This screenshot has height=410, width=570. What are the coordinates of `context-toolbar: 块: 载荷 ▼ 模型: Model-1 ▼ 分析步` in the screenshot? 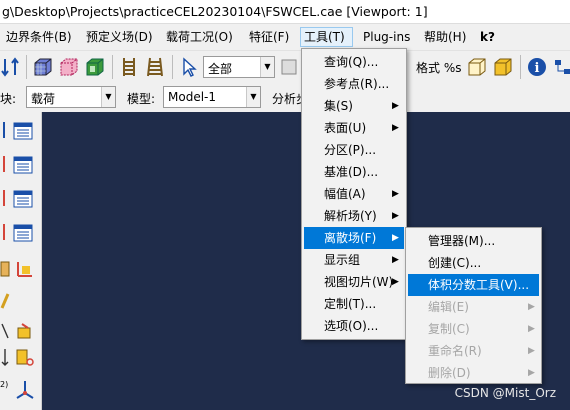 It's located at (285, 97).